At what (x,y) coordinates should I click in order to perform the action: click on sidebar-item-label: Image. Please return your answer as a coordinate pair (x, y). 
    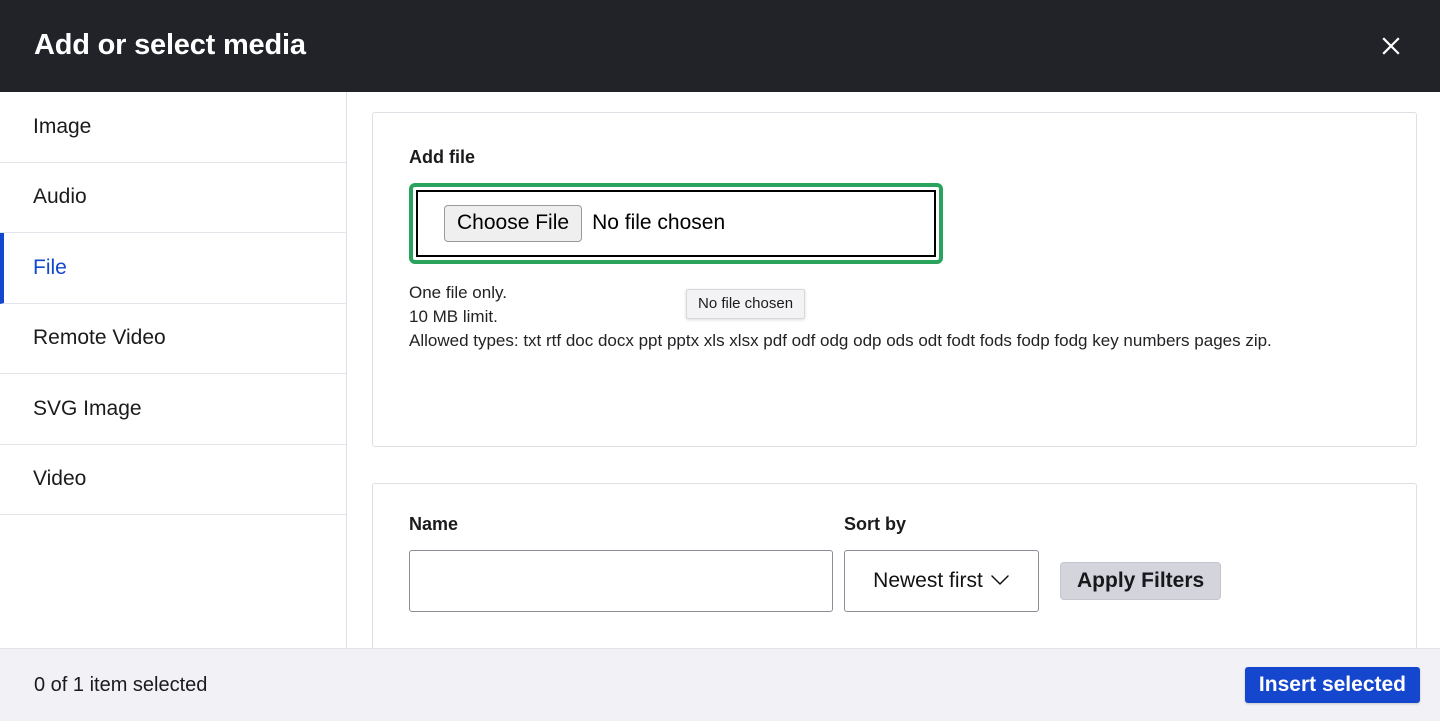
    Looking at the image, I should click on (62, 126).